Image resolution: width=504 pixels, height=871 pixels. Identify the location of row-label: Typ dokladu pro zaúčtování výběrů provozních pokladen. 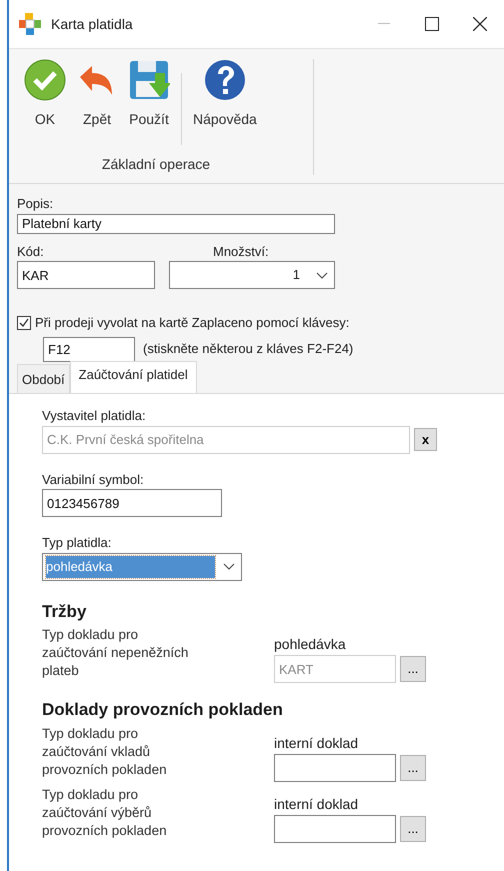
(105, 813).